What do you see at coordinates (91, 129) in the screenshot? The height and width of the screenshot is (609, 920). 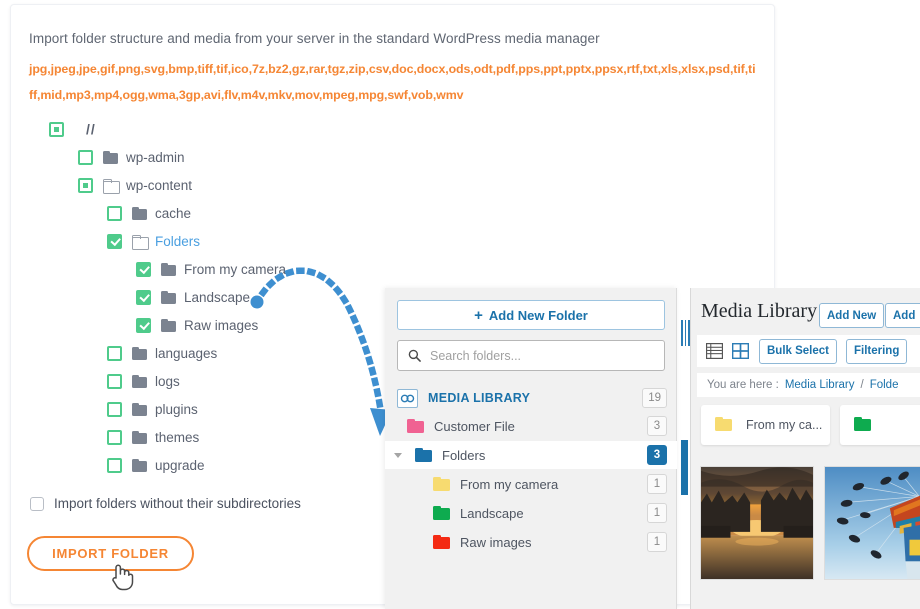 I see `tree-root-label: //` at bounding box center [91, 129].